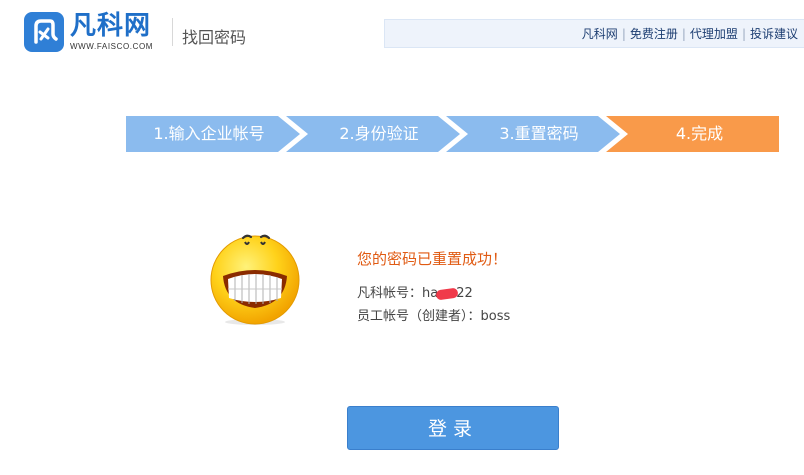  I want to click on page-title: 找回密码, so click(214, 37).